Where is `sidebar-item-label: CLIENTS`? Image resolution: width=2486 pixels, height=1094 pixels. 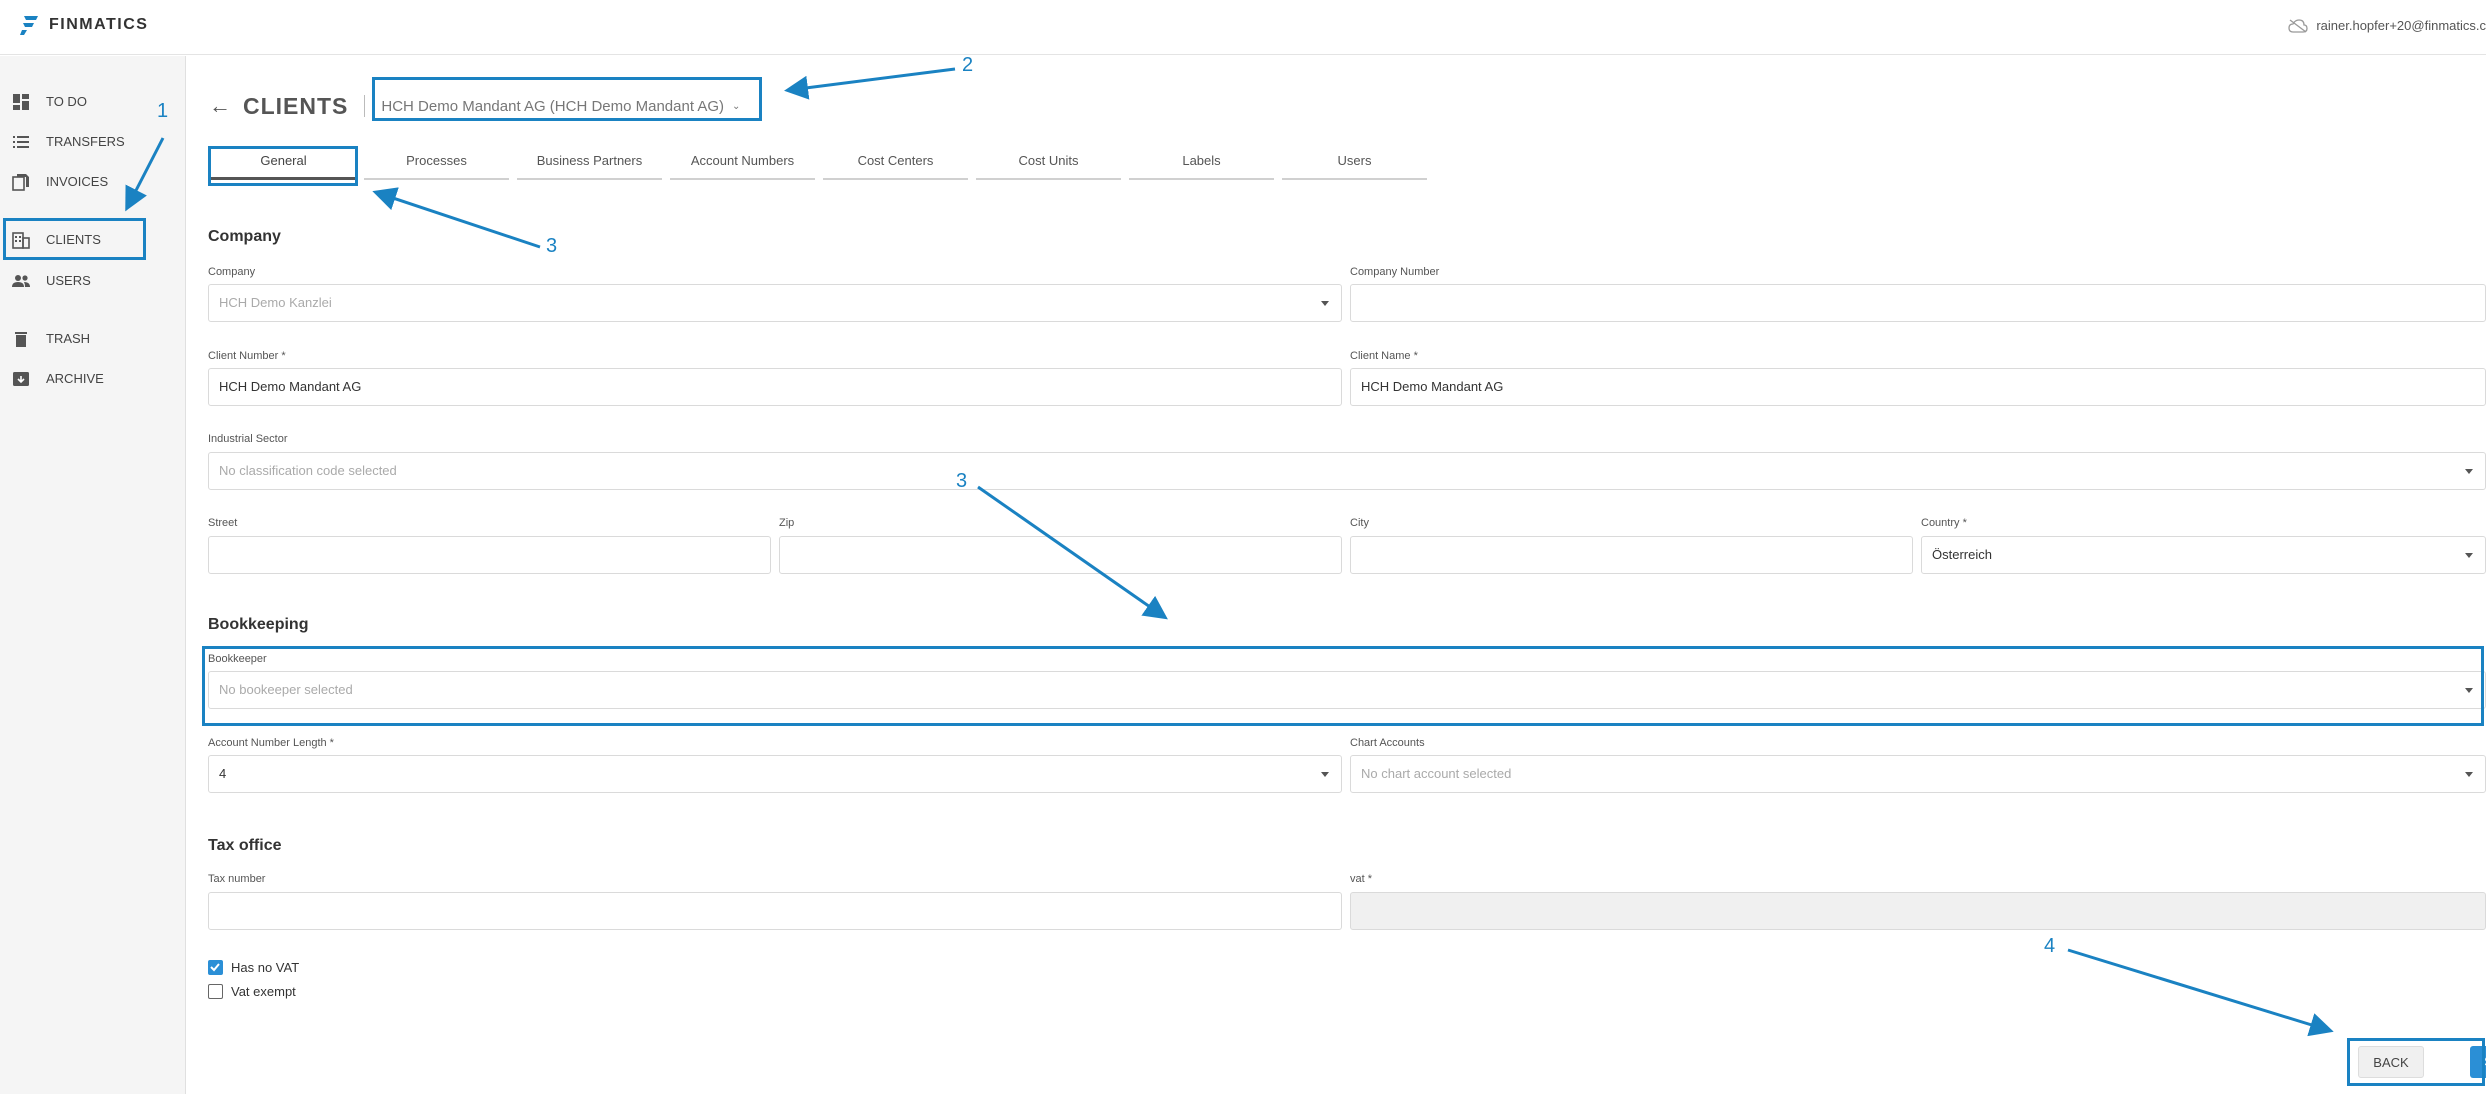 sidebar-item-label: CLIENTS is located at coordinates (73, 239).